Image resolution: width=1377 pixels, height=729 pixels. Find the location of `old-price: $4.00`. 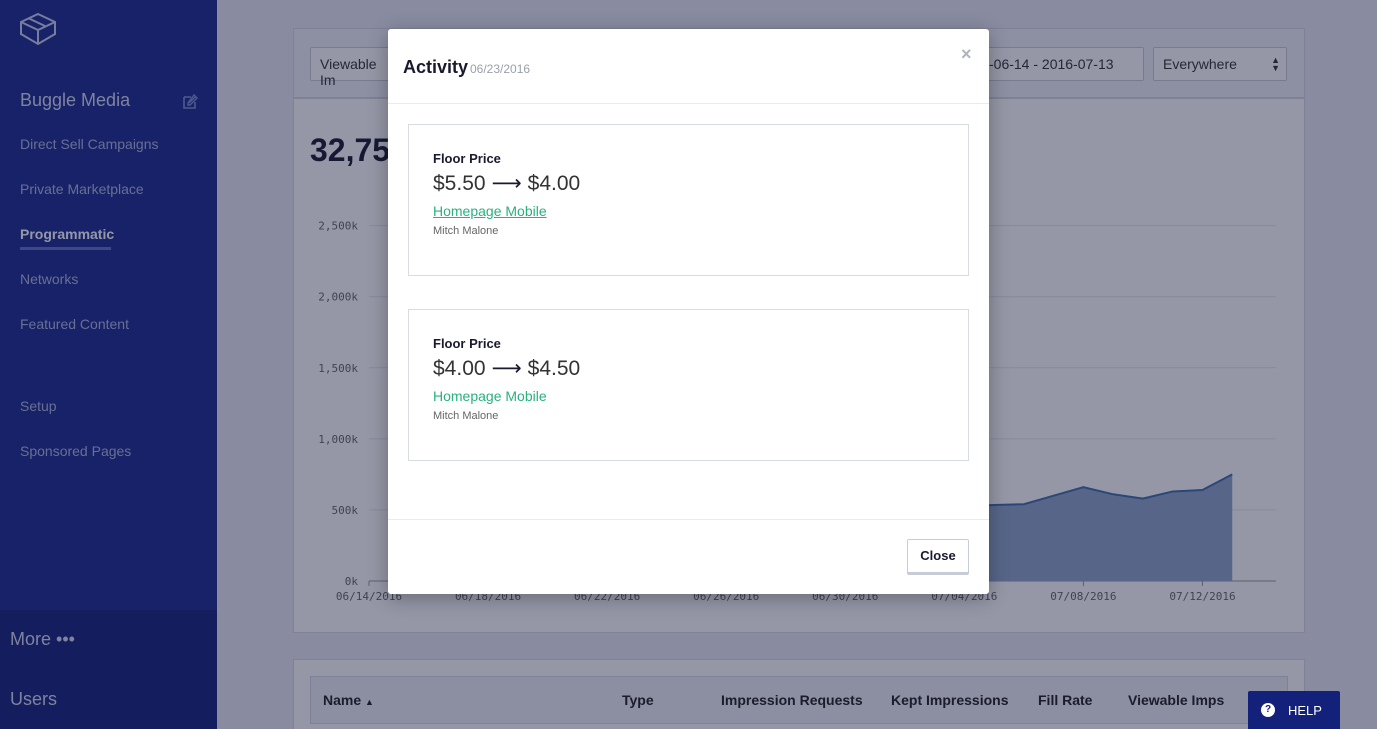

old-price: $4.00 is located at coordinates (459, 368).